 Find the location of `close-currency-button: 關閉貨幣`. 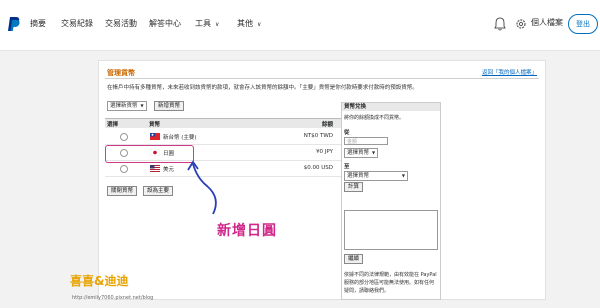

close-currency-button: 關閉貨幣 is located at coordinates (122, 191).